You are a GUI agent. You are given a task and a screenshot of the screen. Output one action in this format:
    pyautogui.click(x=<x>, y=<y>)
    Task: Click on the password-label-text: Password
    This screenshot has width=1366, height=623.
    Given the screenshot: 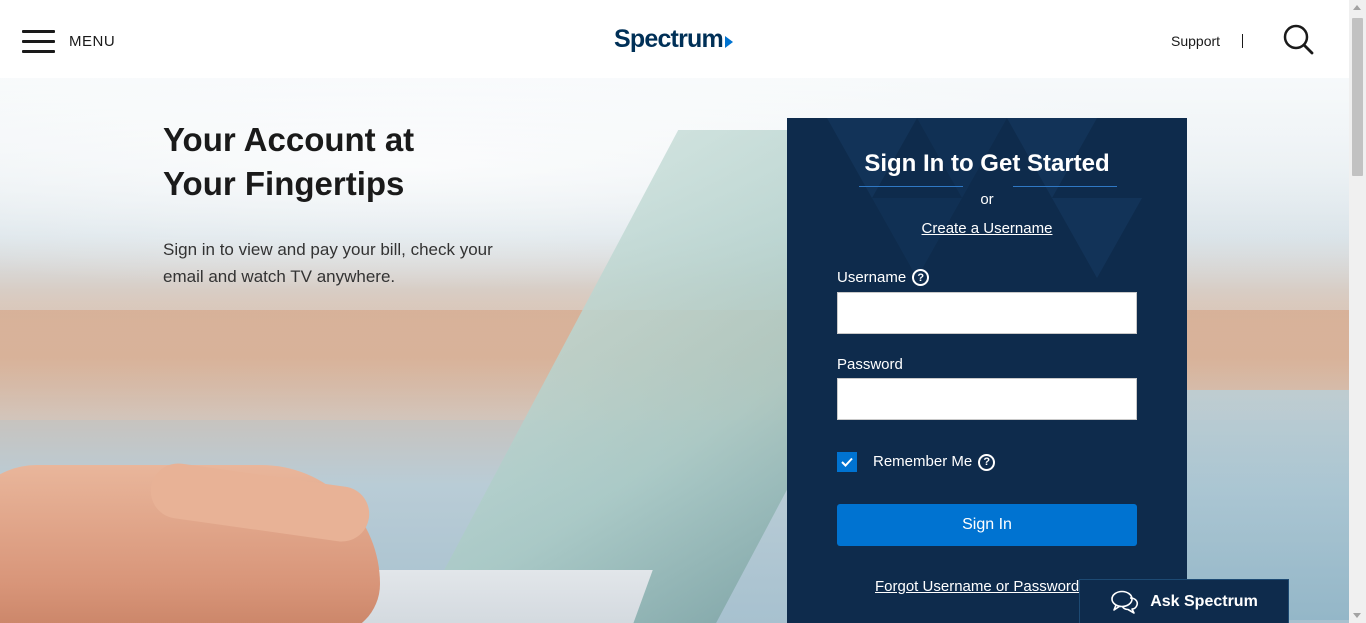 What is the action you would take?
    pyautogui.click(x=870, y=364)
    